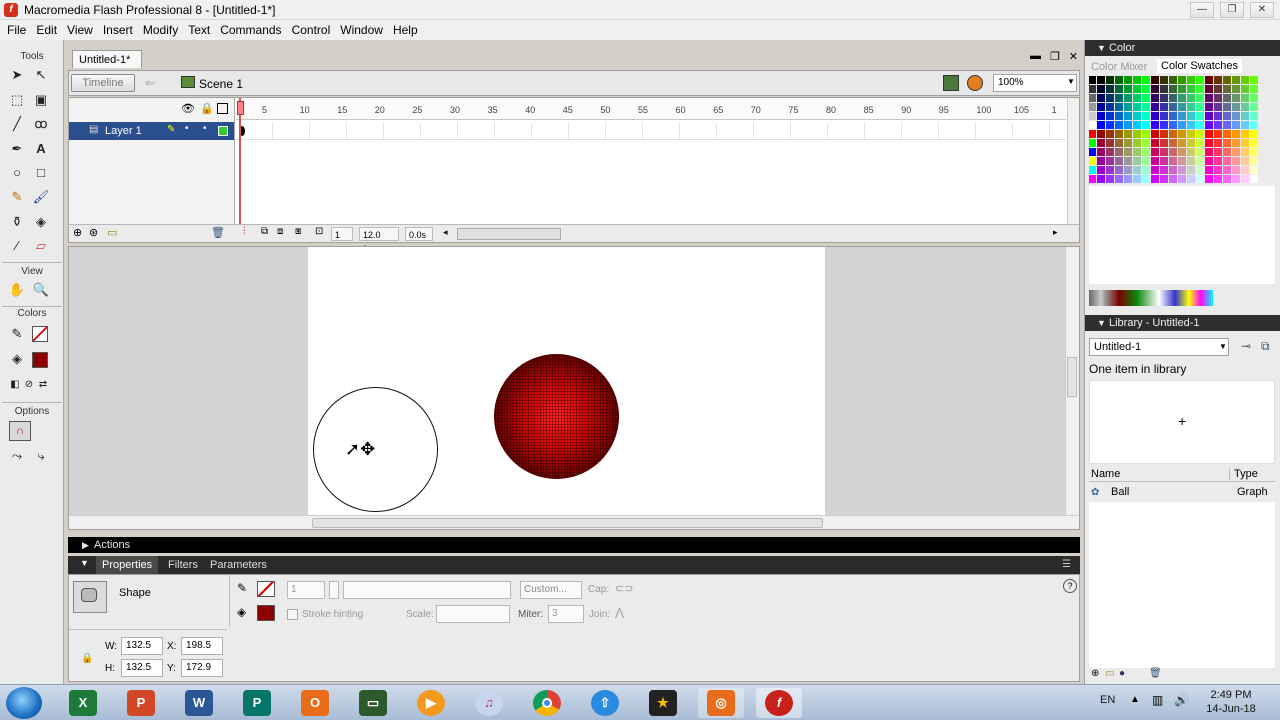  I want to click on menu-text: Text, so click(199, 30).